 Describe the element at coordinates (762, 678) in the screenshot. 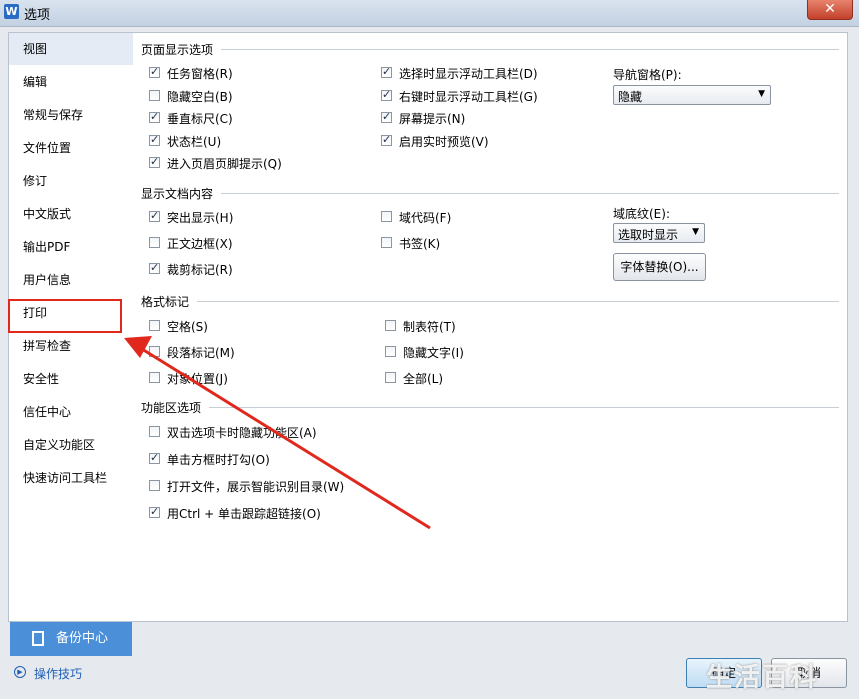

I see `watermark: 生活百科` at that location.